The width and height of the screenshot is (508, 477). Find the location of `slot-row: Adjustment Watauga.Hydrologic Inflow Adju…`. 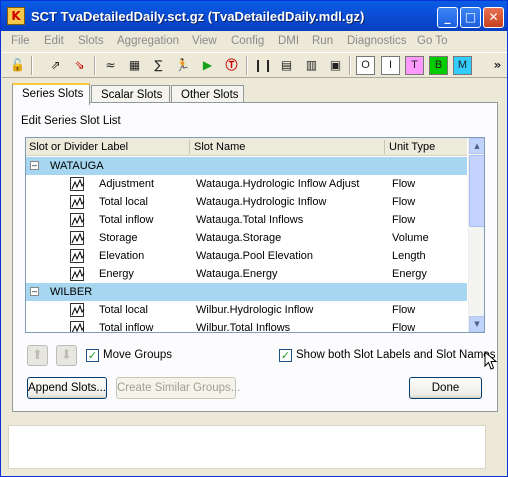

slot-row: Adjustment Watauga.Hydrologic Inflow Adju… is located at coordinates (246, 184).